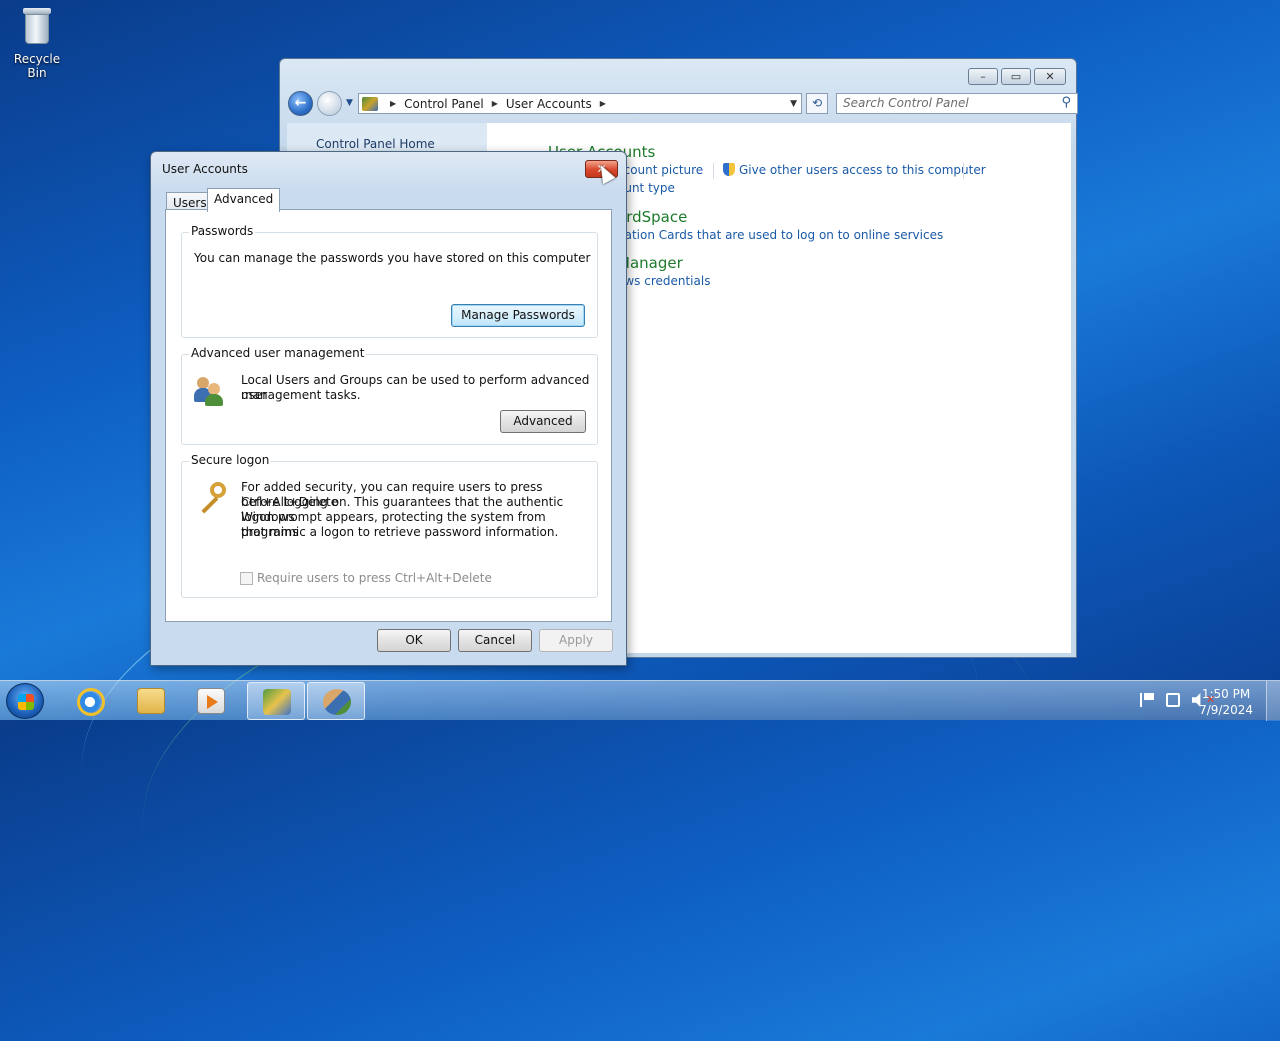 The image size is (1280, 1041). What do you see at coordinates (349, 103) in the screenshot?
I see `history-dropdown-icon: ▼` at bounding box center [349, 103].